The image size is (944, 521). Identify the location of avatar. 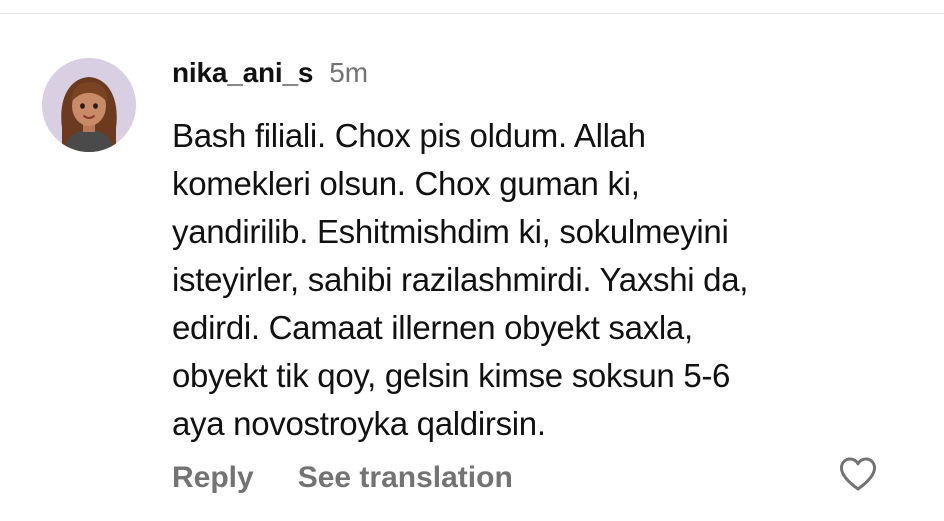
(89, 105).